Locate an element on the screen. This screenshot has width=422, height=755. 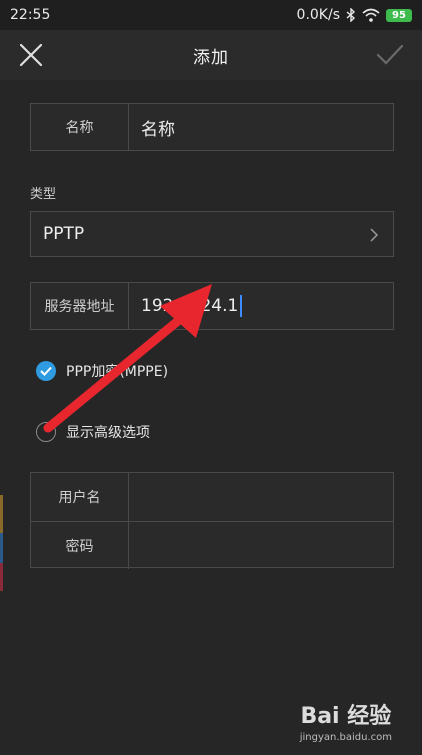
text-cursor is located at coordinates (241, 306).